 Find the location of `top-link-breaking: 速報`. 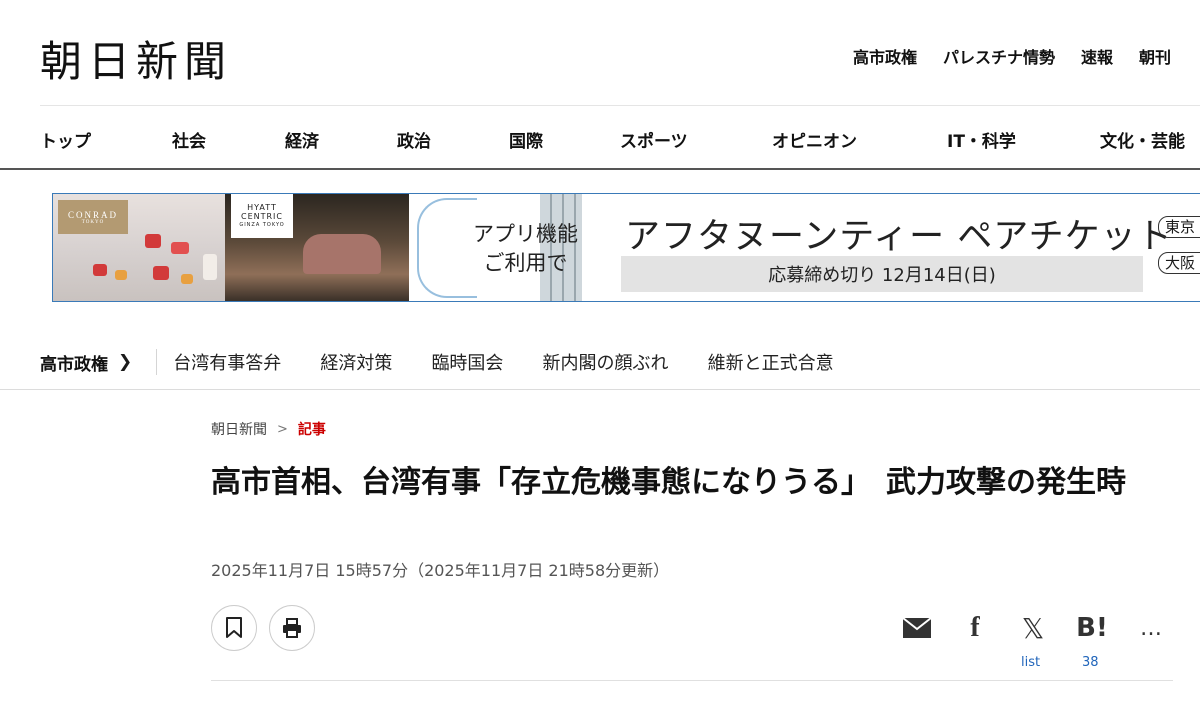

top-link-breaking: 速報 is located at coordinates (1097, 56).